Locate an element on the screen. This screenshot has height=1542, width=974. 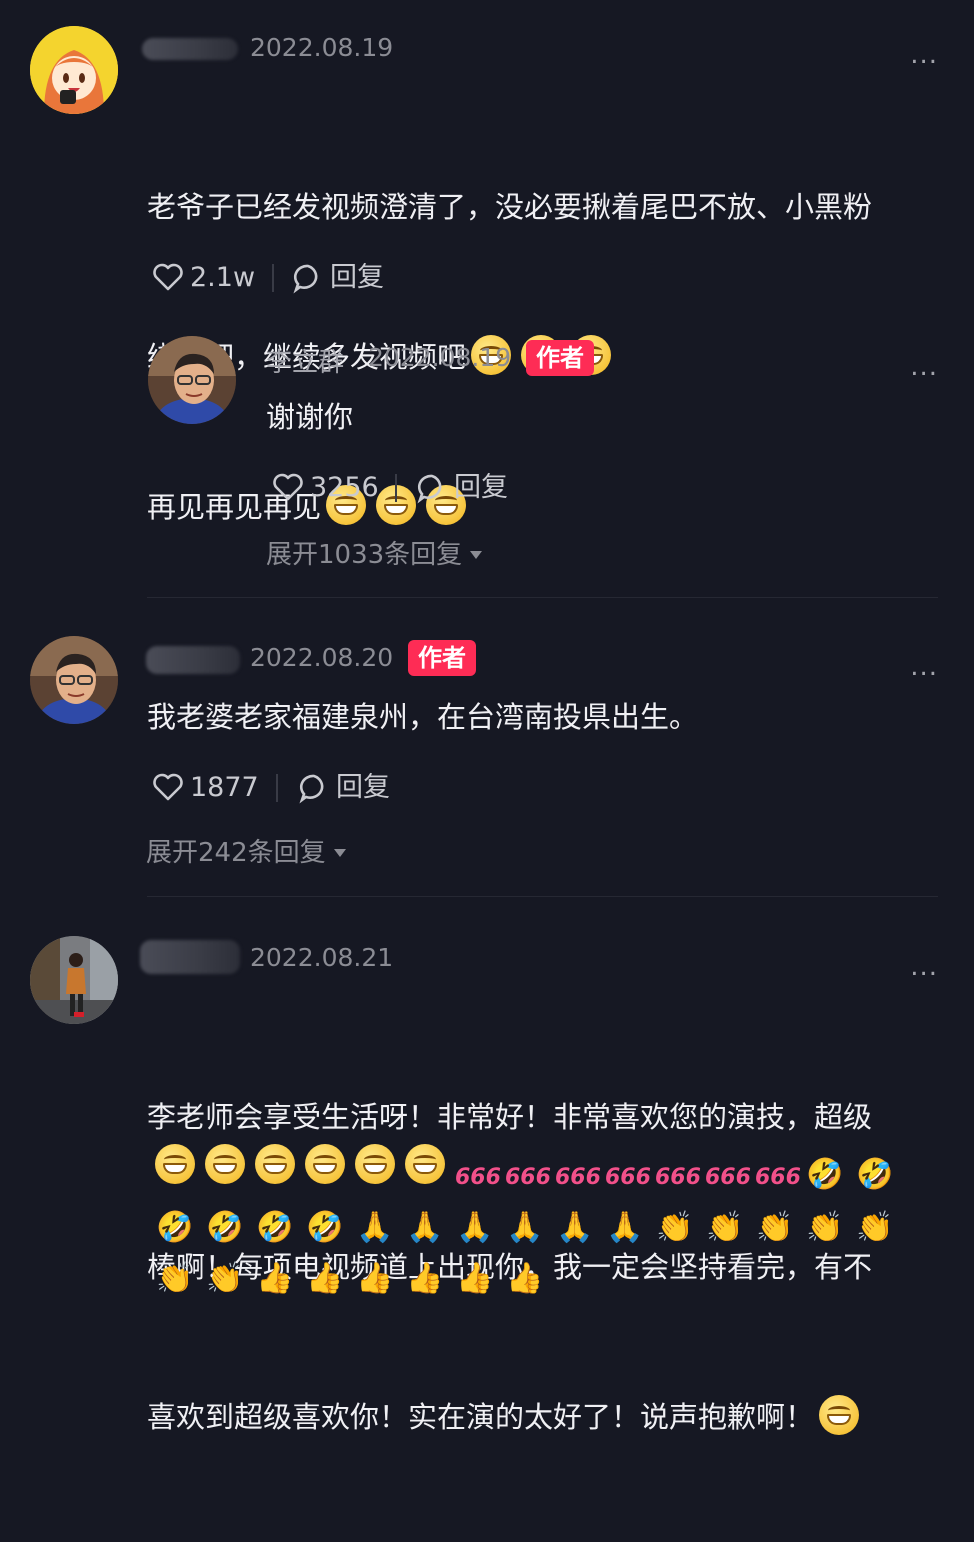
expand-replies-label: 展开242条回复 is located at coordinates (236, 853).